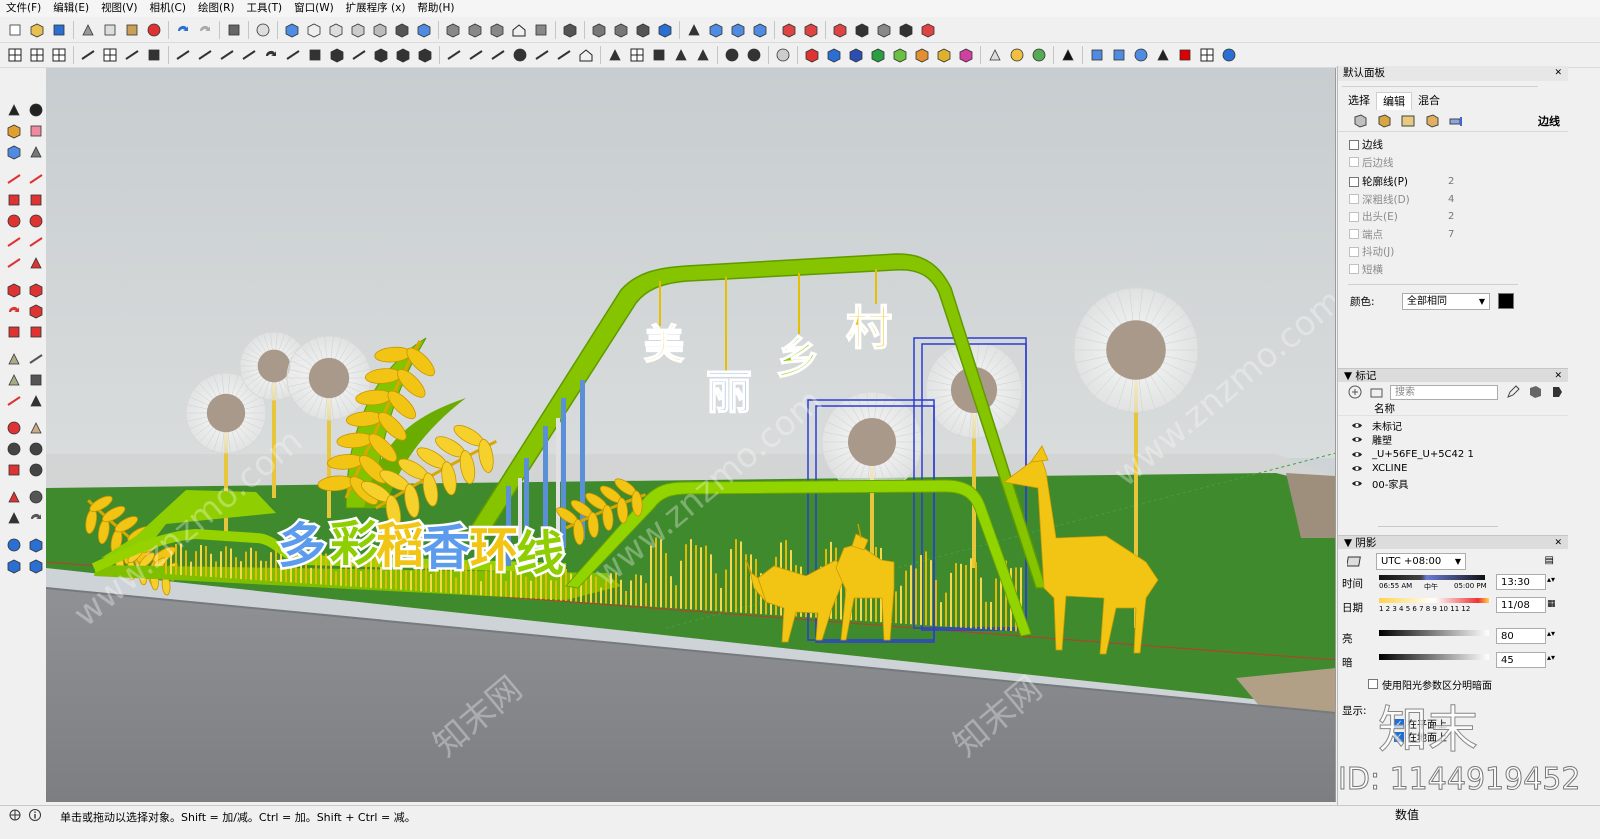 The image size is (1600, 839). Describe the element at coordinates (36, 470) in the screenshot. I see `prev-view-icon` at that location.